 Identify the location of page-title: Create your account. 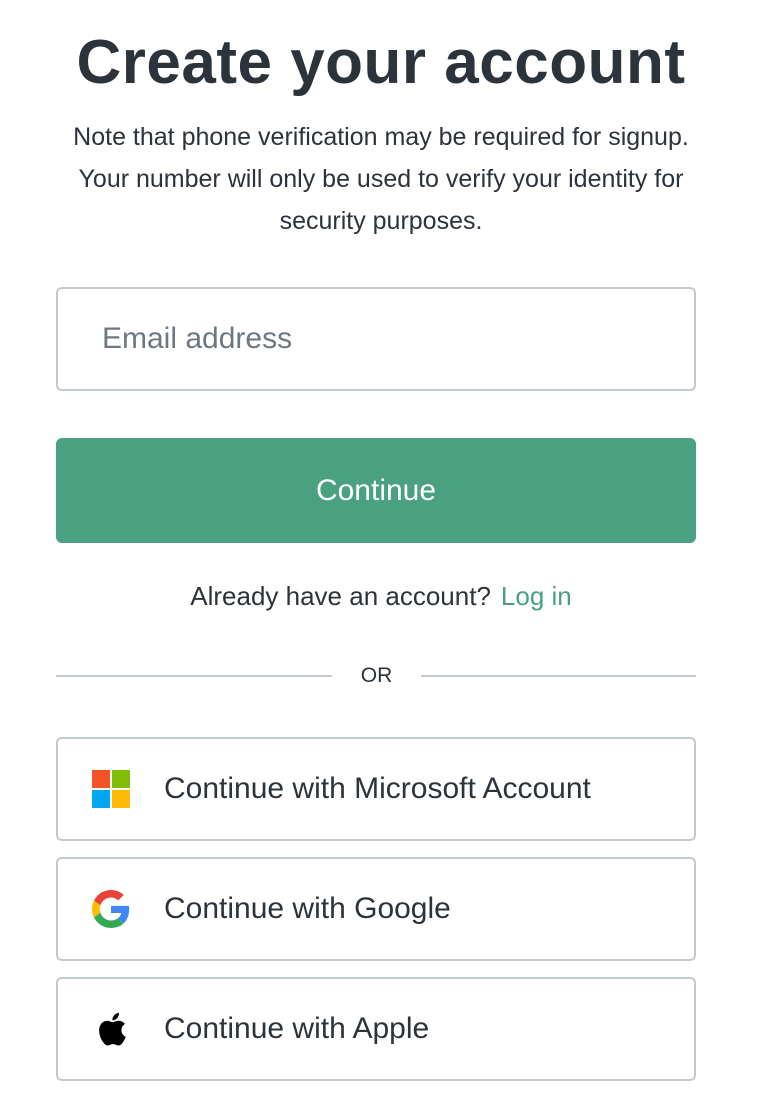
(381, 62).